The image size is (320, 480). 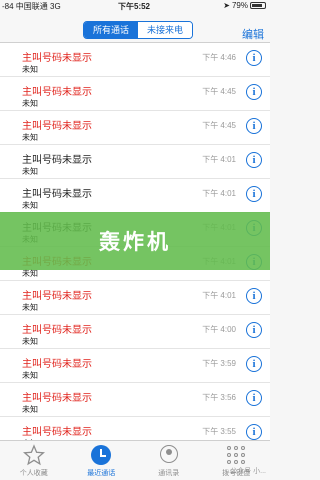 I want to click on keypad-icon, so click(x=236, y=455).